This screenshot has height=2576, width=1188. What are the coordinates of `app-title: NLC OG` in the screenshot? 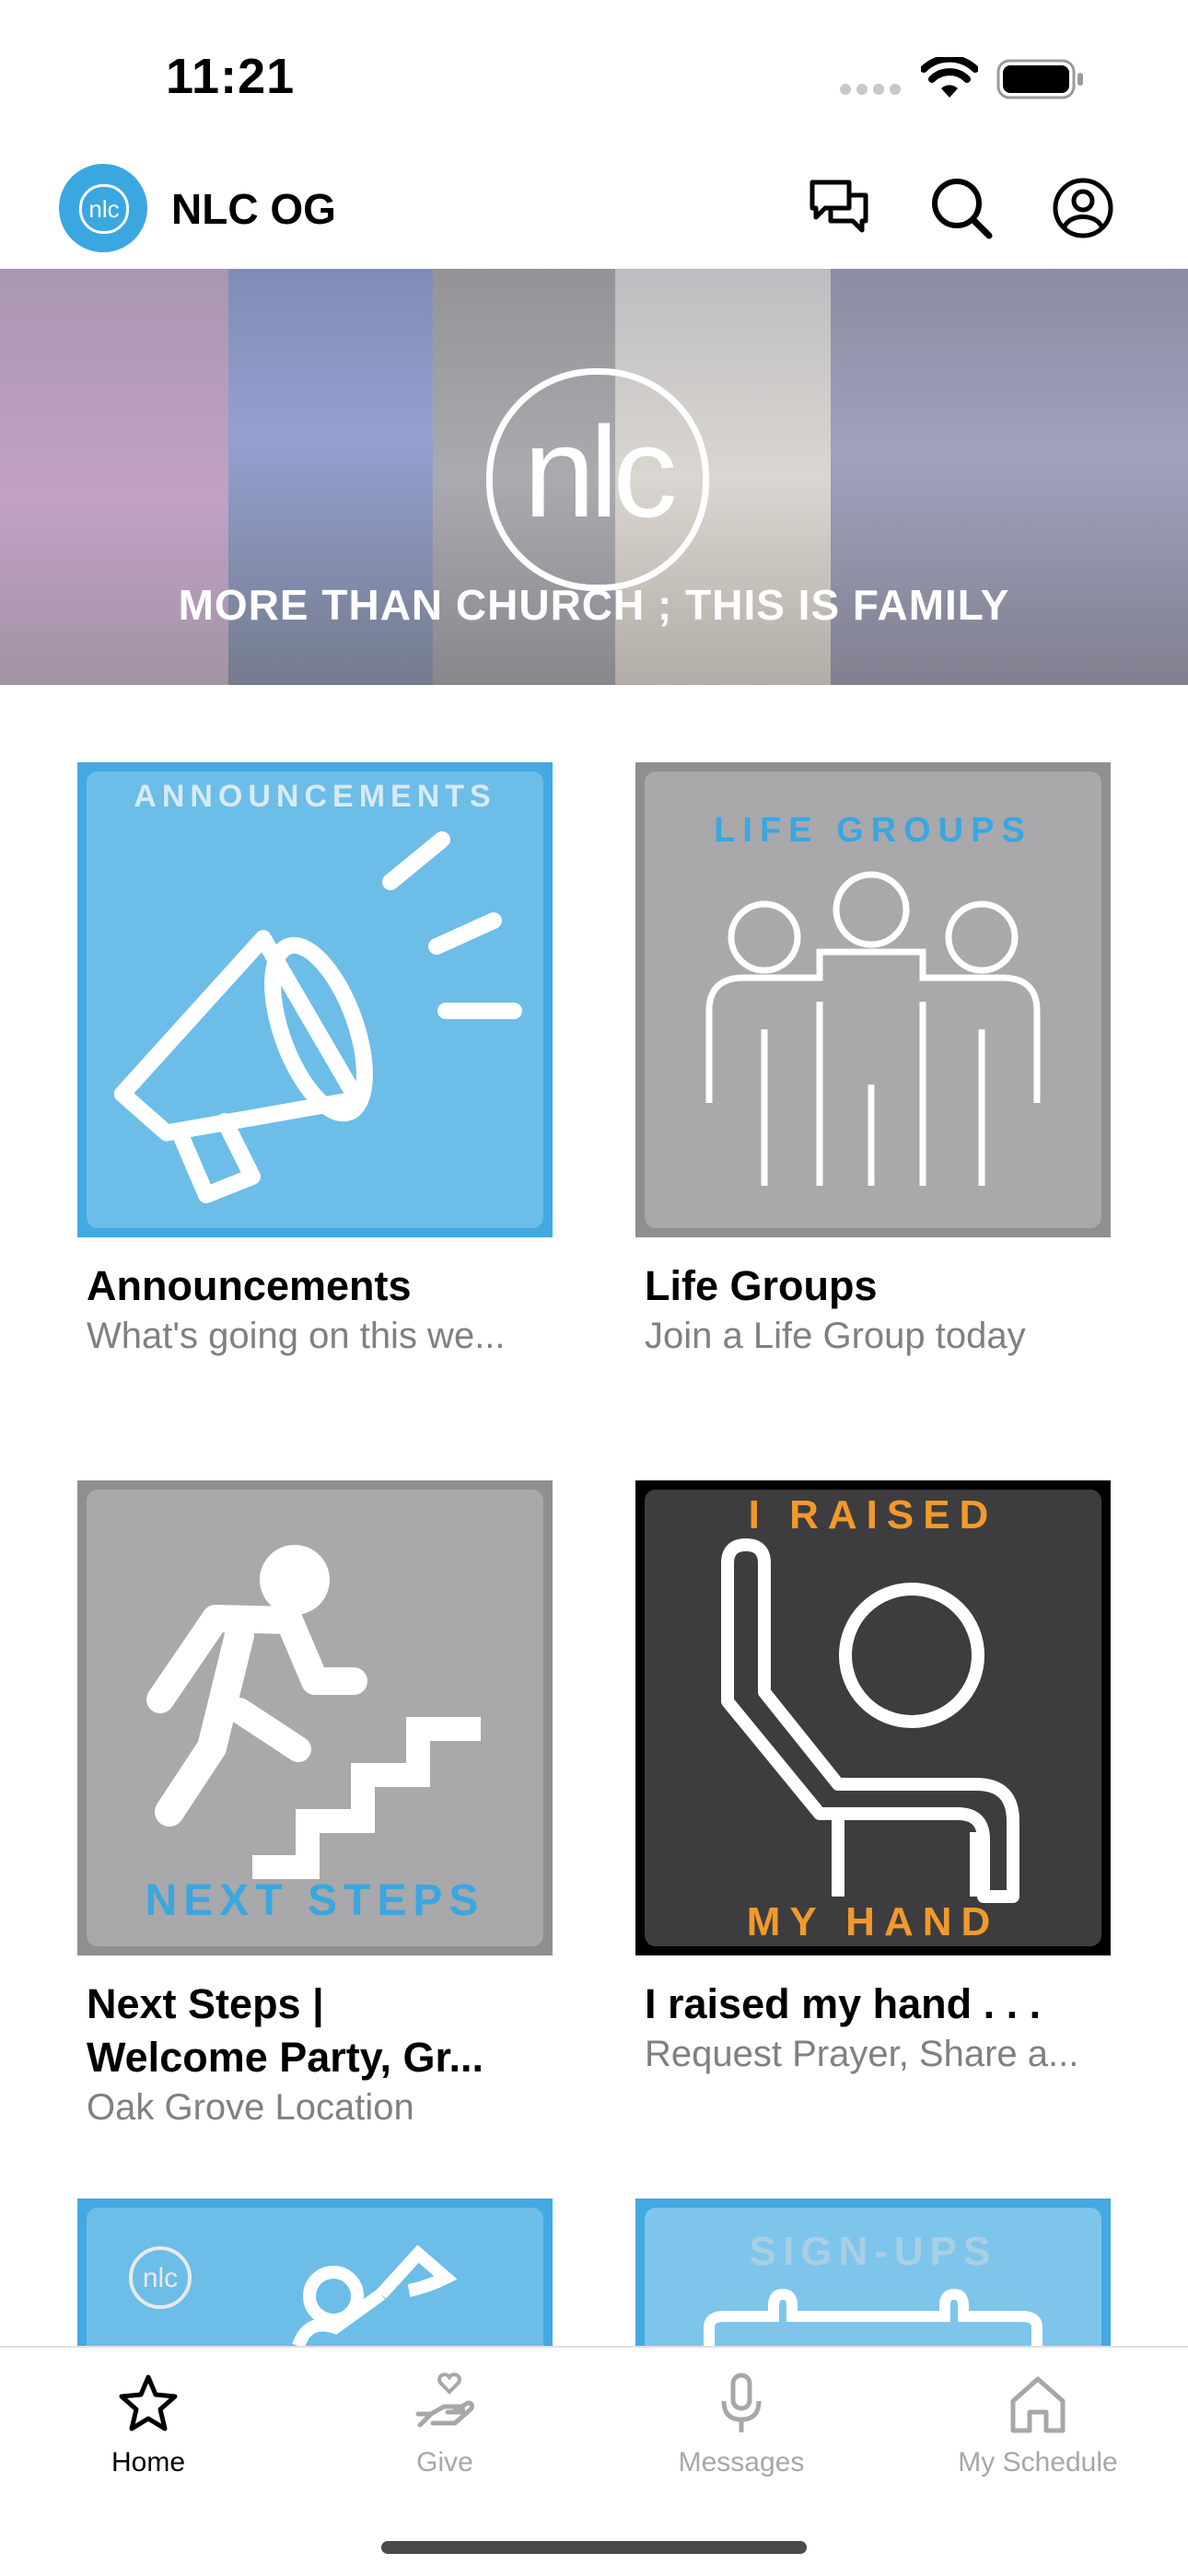 It's located at (253, 209).